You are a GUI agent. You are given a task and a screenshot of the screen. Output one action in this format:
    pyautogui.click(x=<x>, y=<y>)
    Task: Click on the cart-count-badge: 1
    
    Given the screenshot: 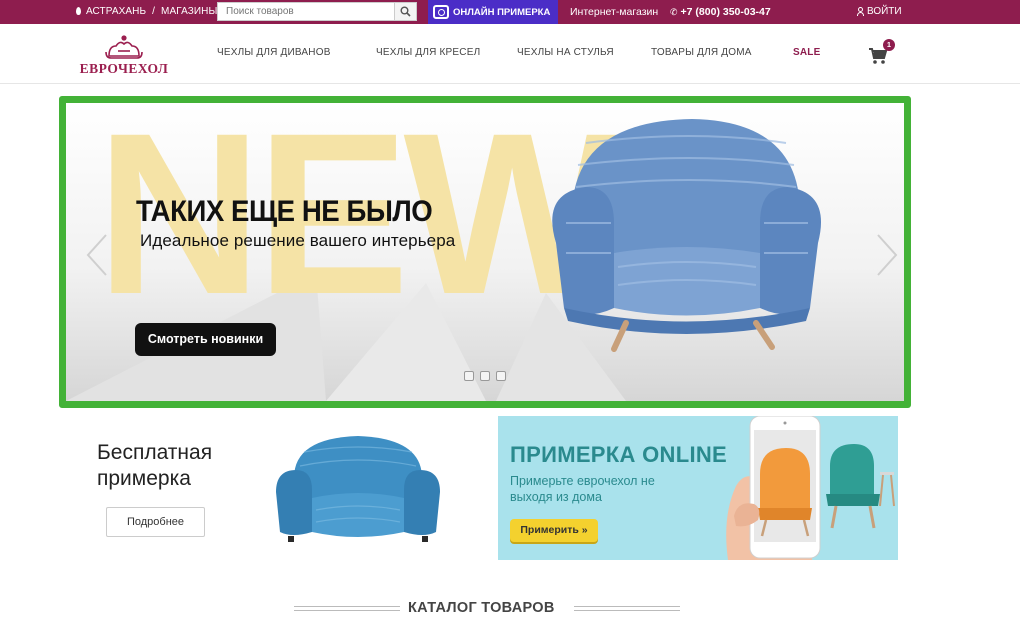 What is the action you would take?
    pyautogui.click(x=889, y=45)
    